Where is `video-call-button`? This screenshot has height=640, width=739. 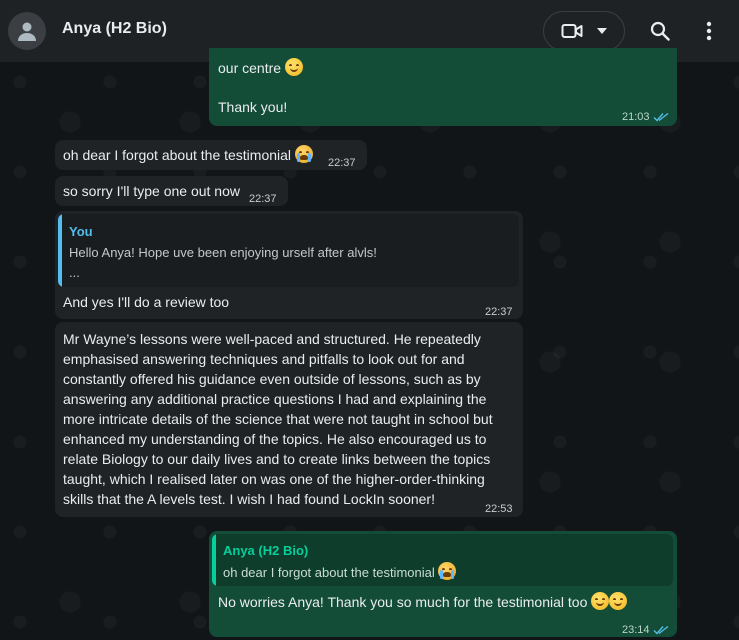 video-call-button is located at coordinates (584, 31).